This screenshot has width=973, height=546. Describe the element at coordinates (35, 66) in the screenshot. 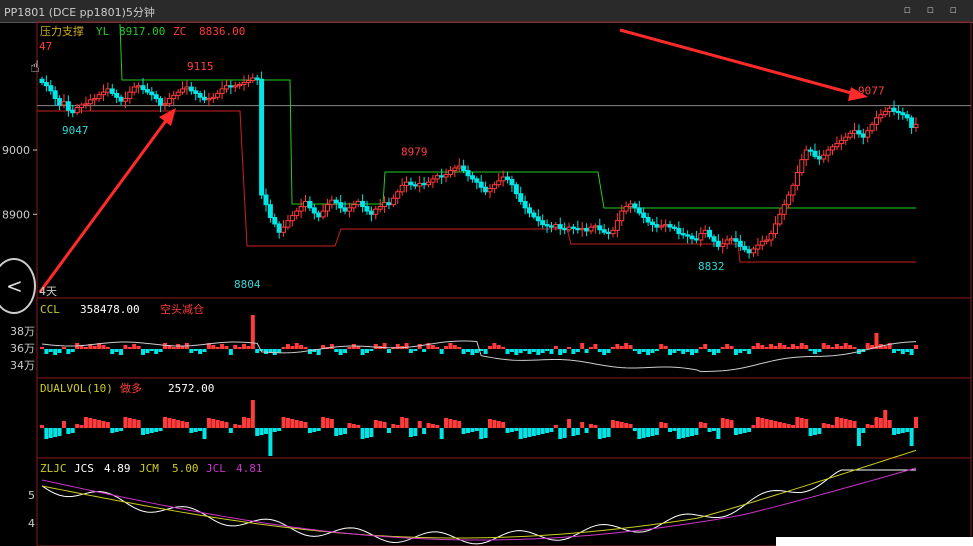

I see `hand-cursor-icon: ☝` at that location.